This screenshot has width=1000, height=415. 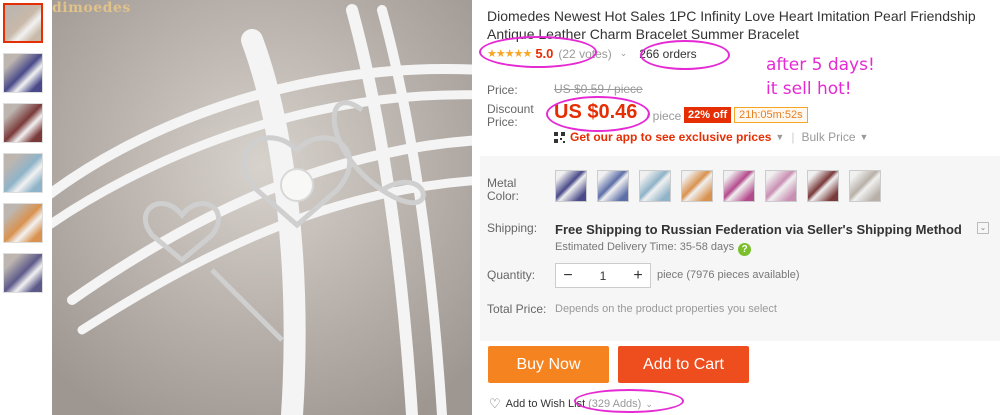 I want to click on add-to-cart-button: Add to Cart, so click(x=683, y=364).